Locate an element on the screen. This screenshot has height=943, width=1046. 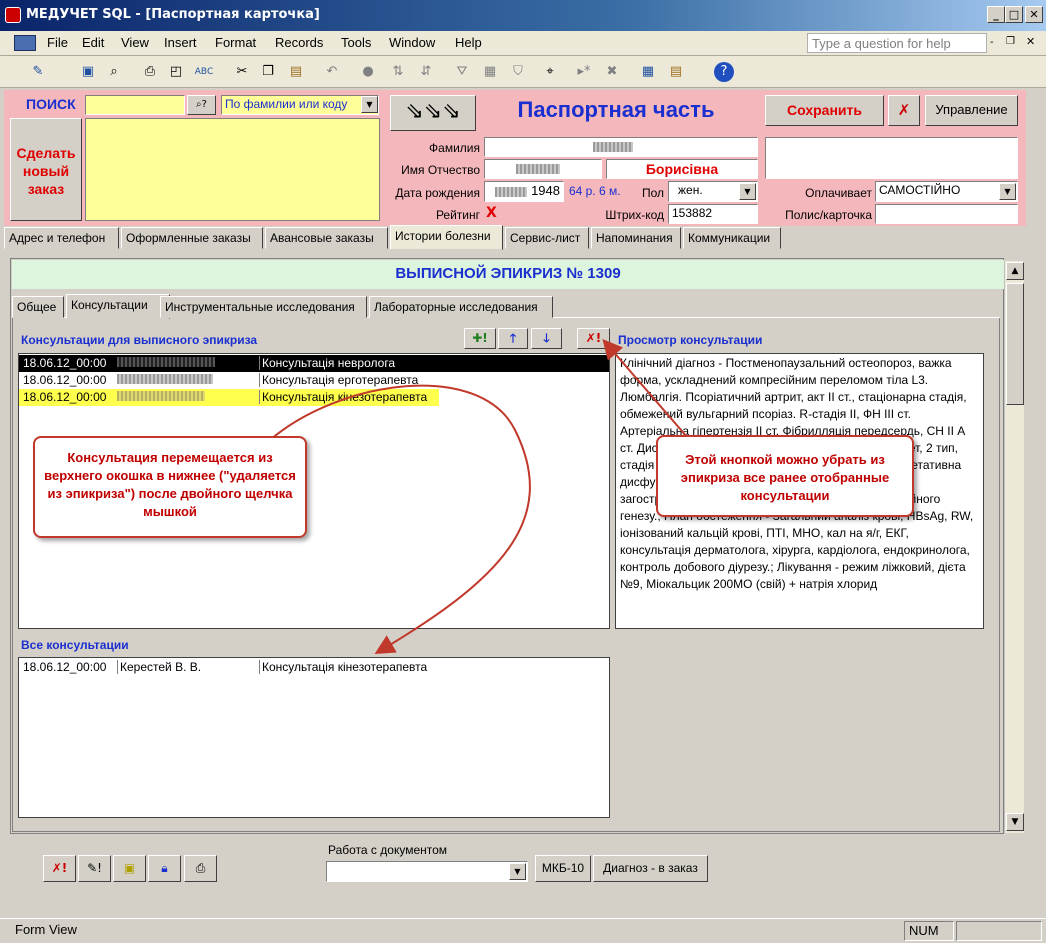
menu-view: View is located at coordinates (135, 42).